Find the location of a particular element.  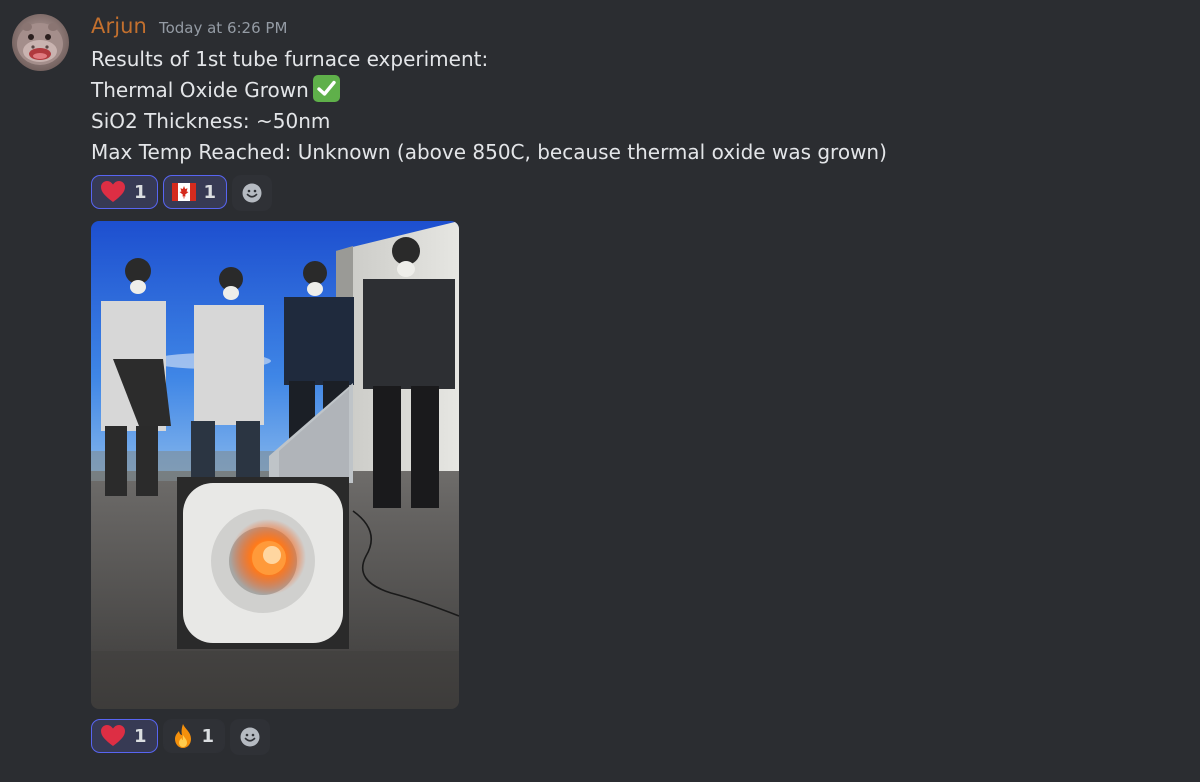

fire-icon is located at coordinates (182, 736).